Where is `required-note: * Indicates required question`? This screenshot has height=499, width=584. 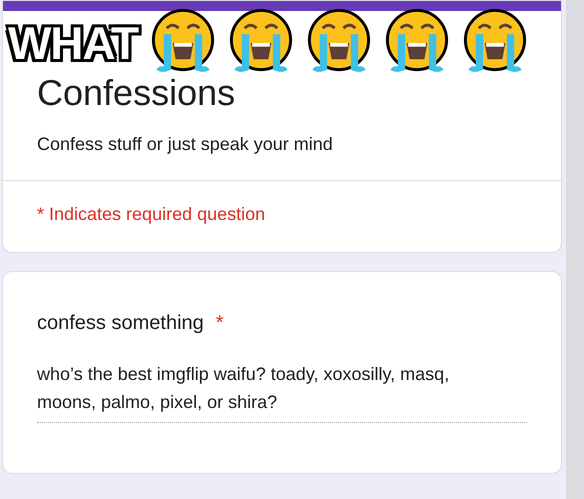
required-note: * Indicates required question is located at coordinates (151, 214).